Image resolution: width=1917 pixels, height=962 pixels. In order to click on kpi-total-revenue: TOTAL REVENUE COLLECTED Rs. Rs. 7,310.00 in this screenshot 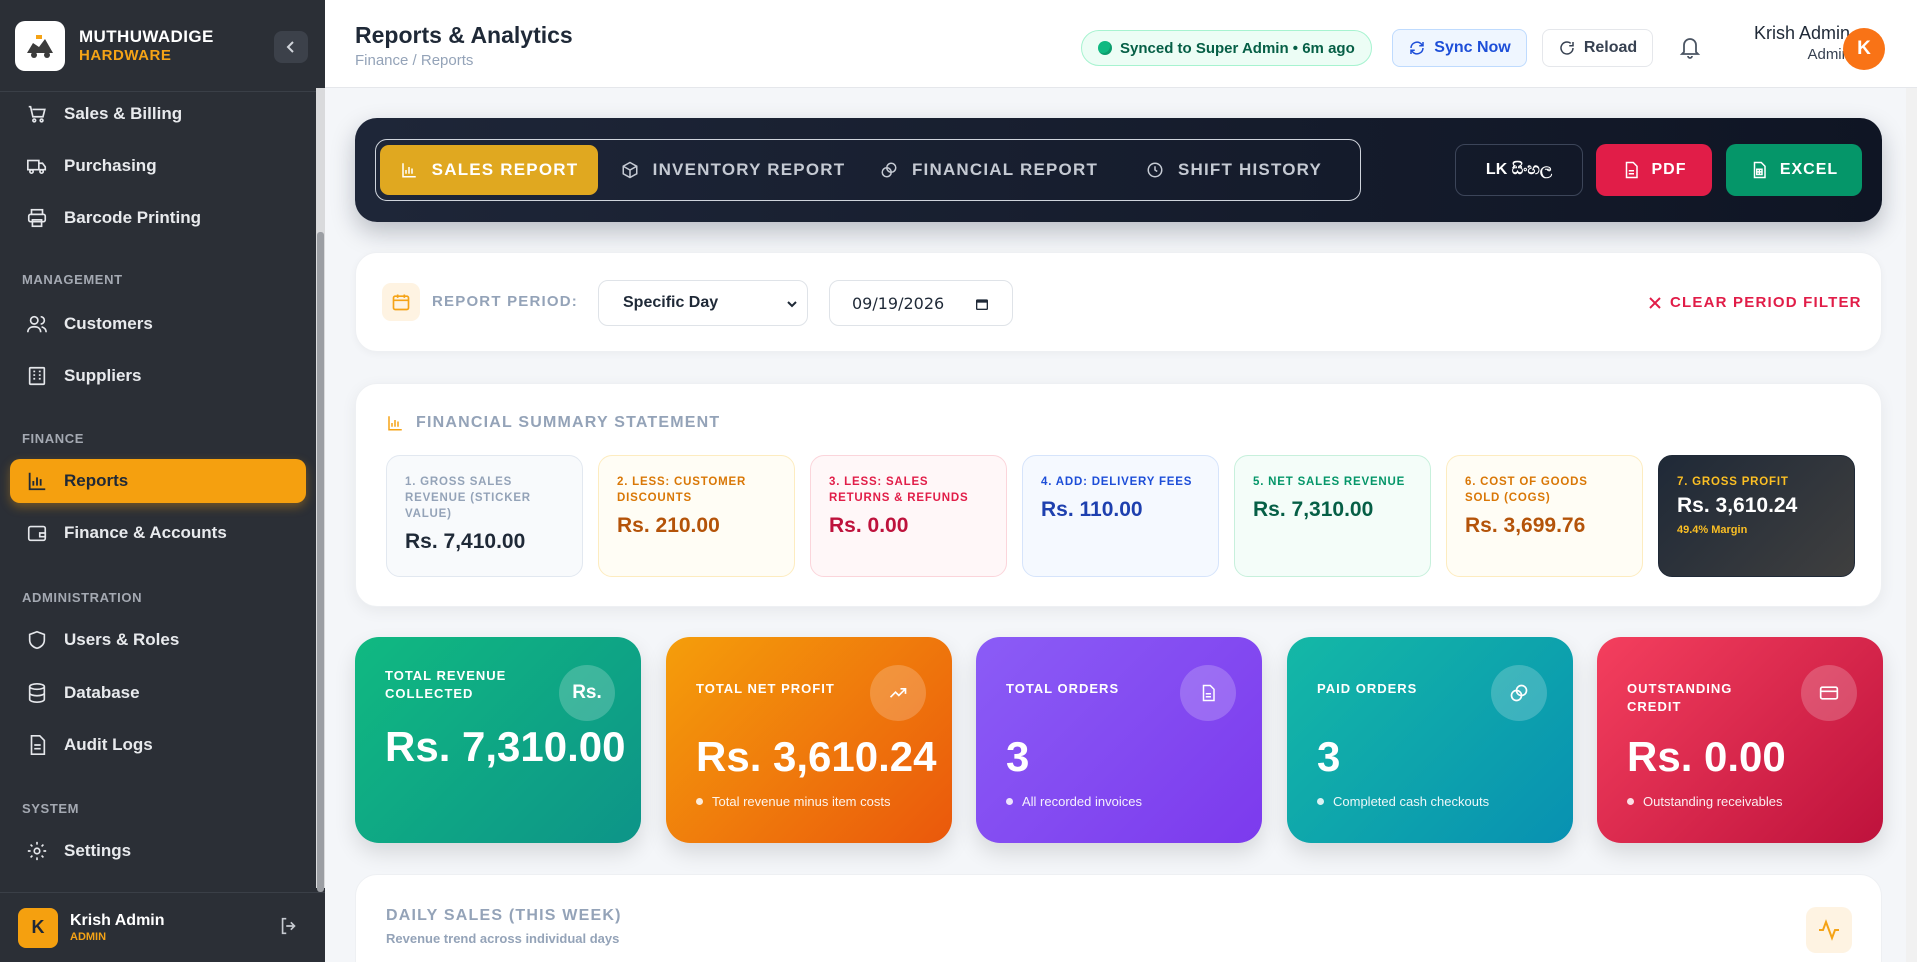, I will do `click(498, 740)`.